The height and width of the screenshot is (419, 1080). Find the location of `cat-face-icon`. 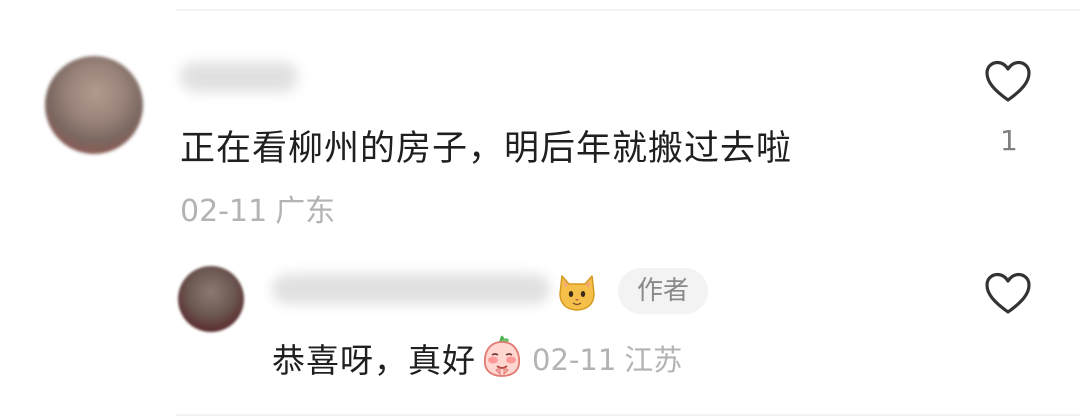

cat-face-icon is located at coordinates (577, 293).